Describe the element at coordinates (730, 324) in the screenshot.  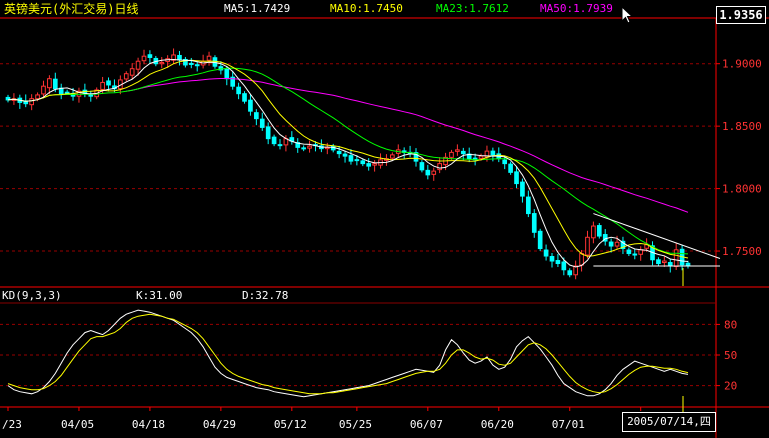
I see `kd-tick-label: 80` at that location.